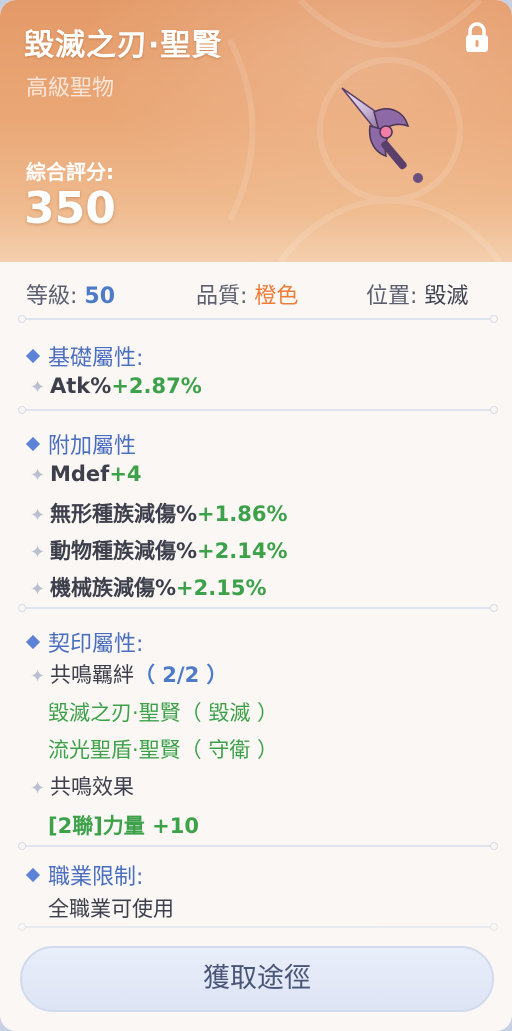 This screenshot has height=1031, width=512. What do you see at coordinates (84, 875) in the screenshot?
I see `section-title-job: 職業限制:` at bounding box center [84, 875].